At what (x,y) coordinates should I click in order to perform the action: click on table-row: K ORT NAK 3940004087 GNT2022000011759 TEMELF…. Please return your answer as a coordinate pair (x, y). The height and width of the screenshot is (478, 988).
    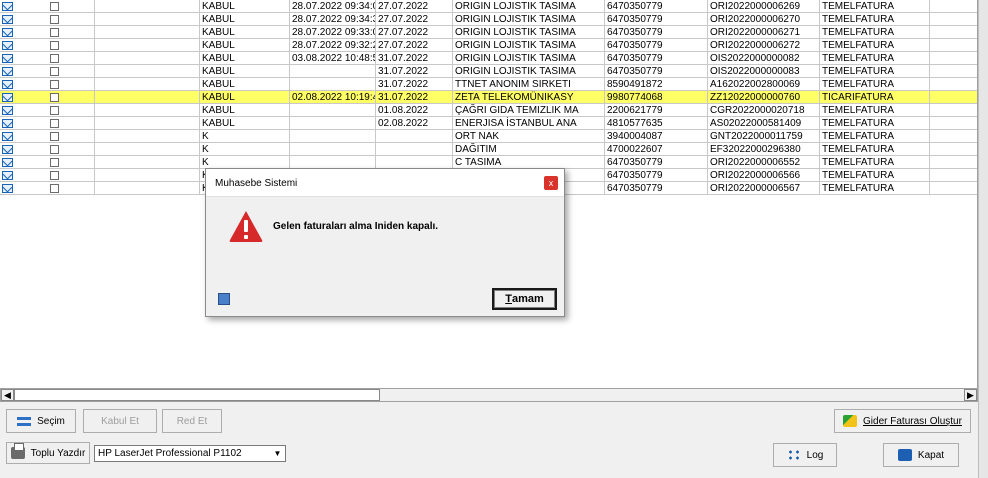
    Looking at the image, I should click on (488, 136).